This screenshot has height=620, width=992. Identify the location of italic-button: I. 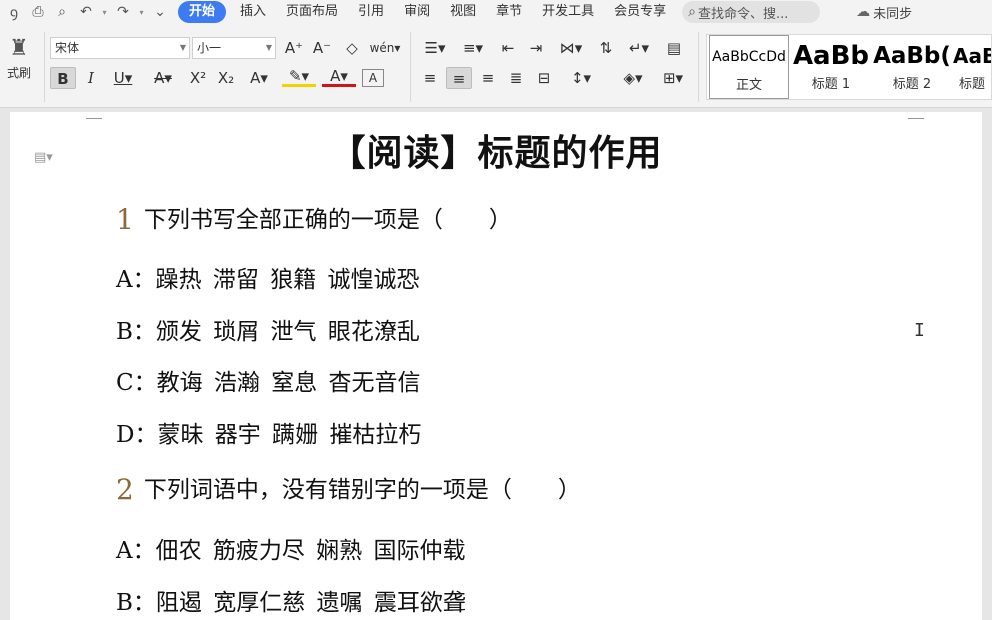
(91, 78).